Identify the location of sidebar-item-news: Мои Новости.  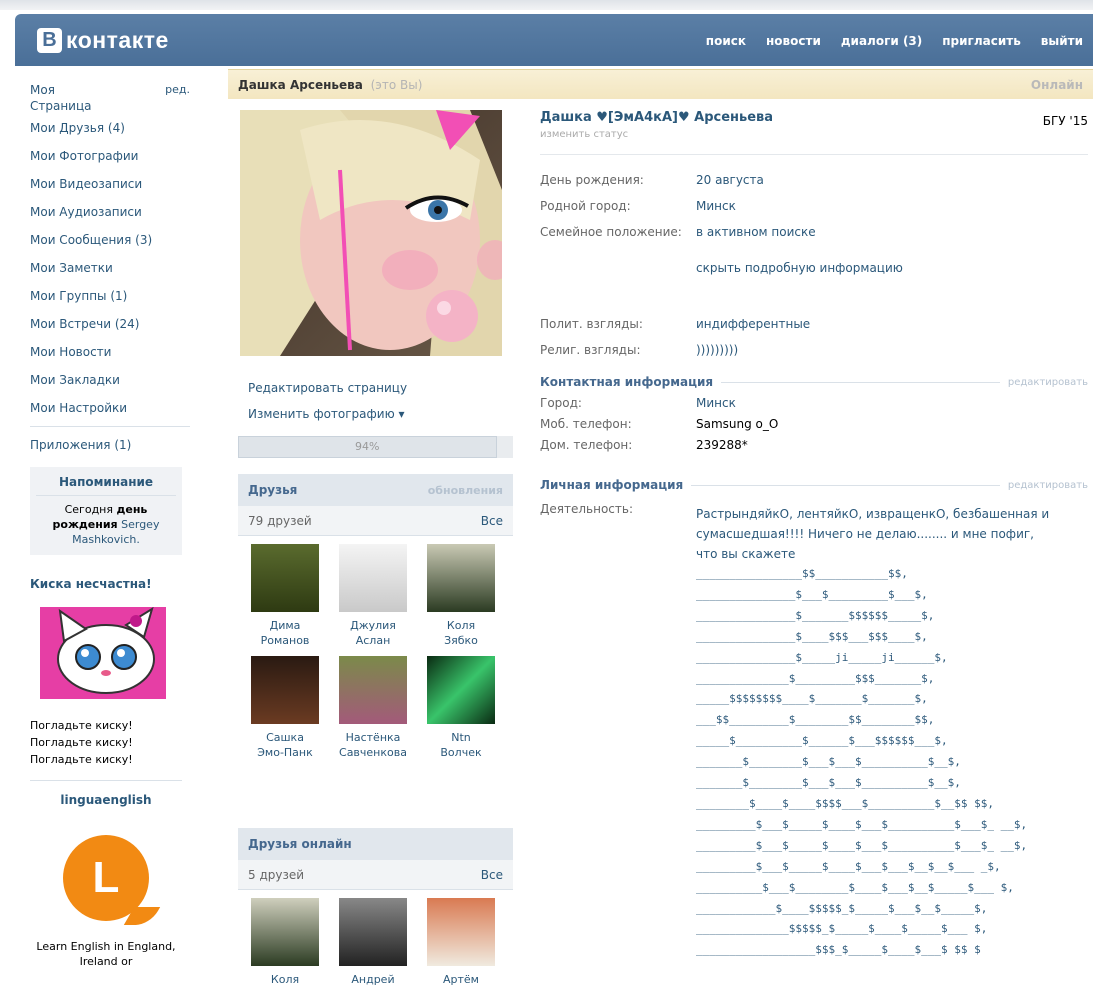
(110, 354).